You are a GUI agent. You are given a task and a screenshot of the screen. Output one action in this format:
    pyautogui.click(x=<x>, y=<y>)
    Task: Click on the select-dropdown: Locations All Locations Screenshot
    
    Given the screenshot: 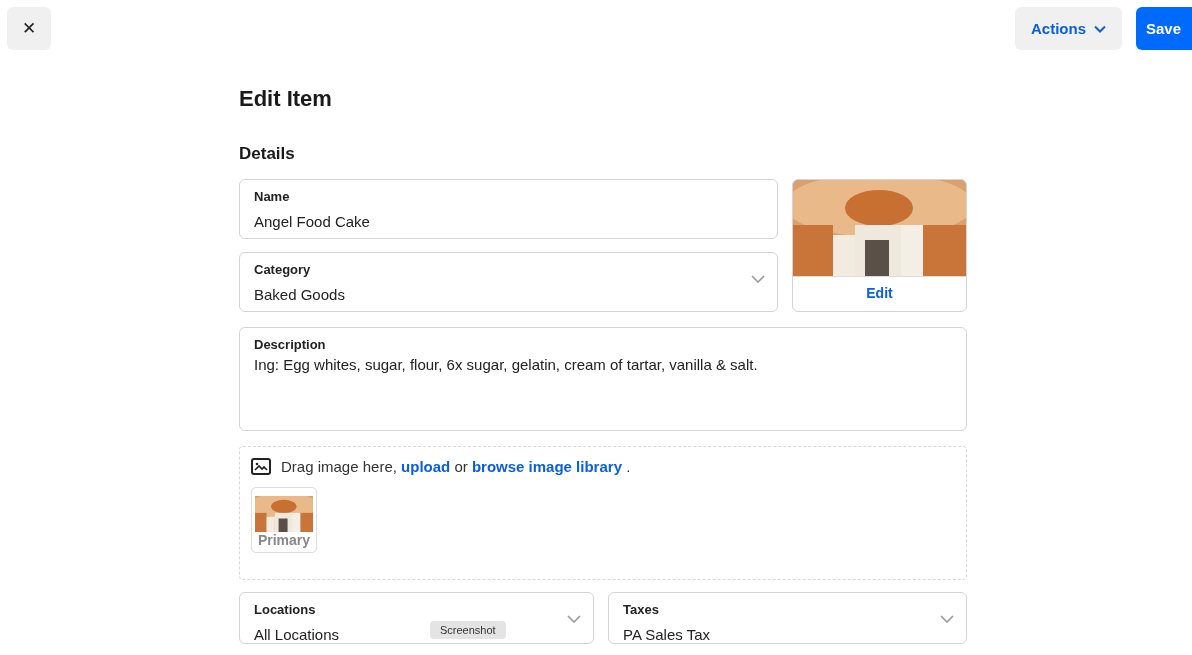 What is the action you would take?
    pyautogui.click(x=416, y=618)
    